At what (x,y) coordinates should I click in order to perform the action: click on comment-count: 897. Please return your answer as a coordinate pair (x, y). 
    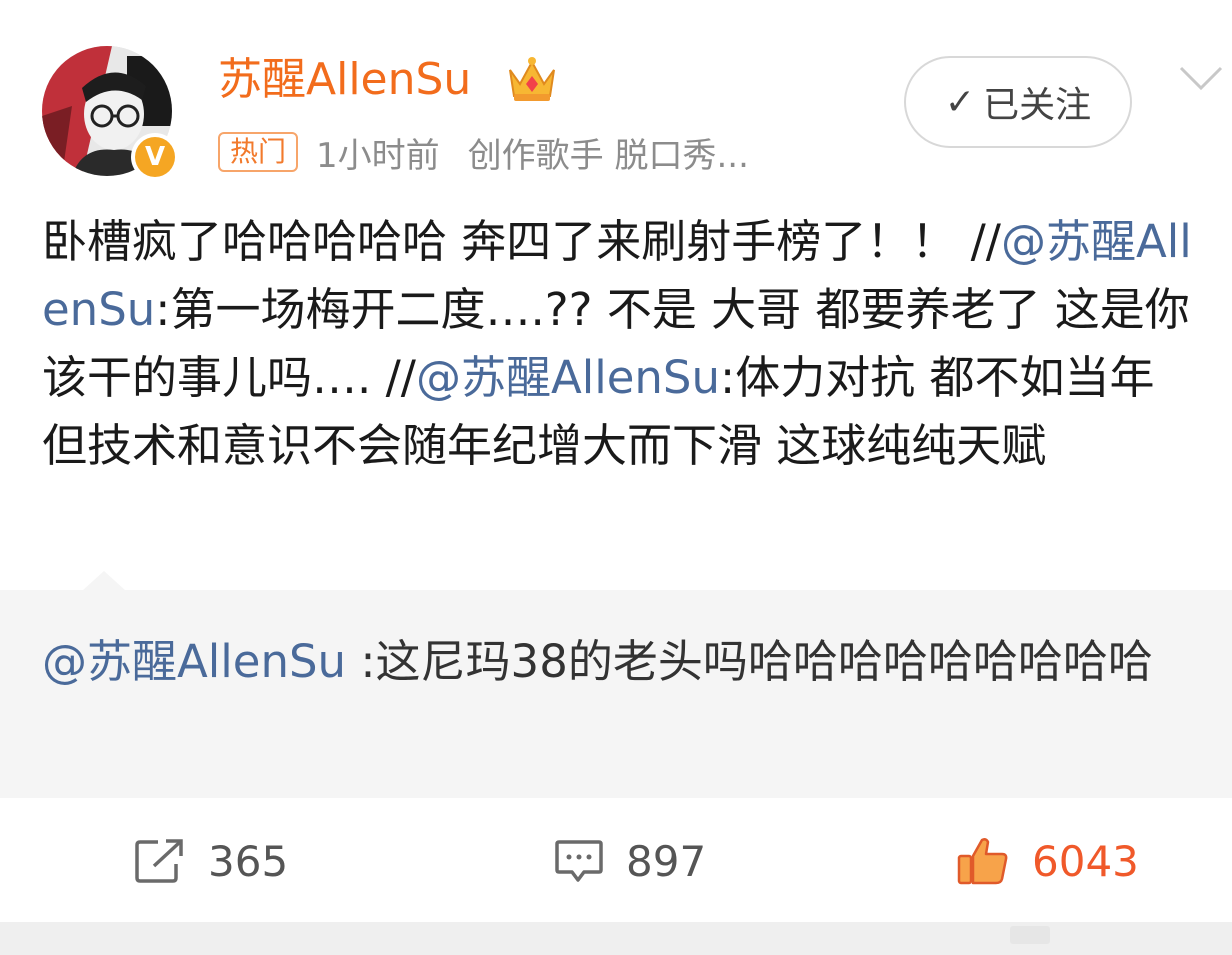
    Looking at the image, I should click on (666, 861).